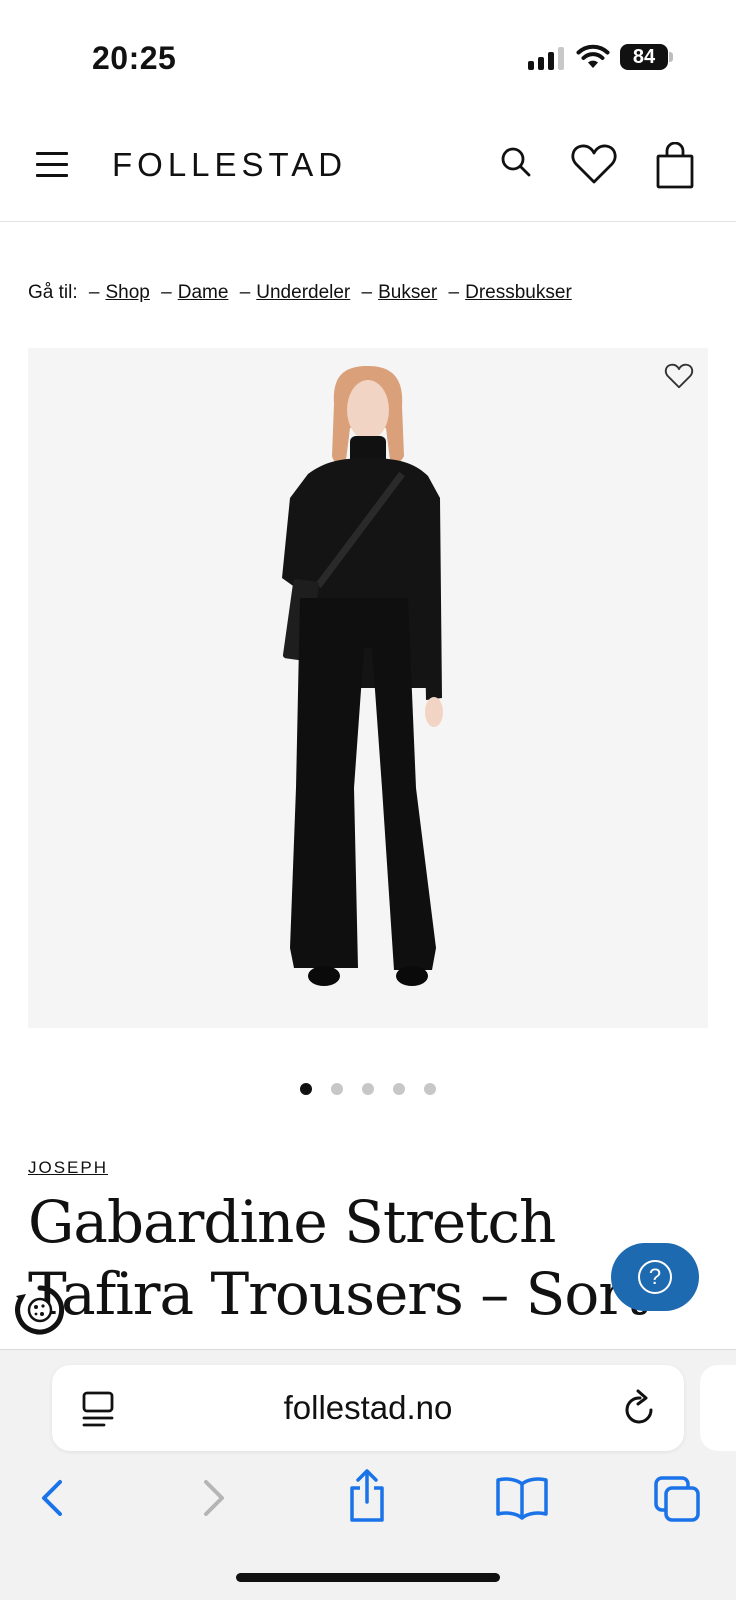  I want to click on site-header: FOLLESTAD, so click(368, 166).